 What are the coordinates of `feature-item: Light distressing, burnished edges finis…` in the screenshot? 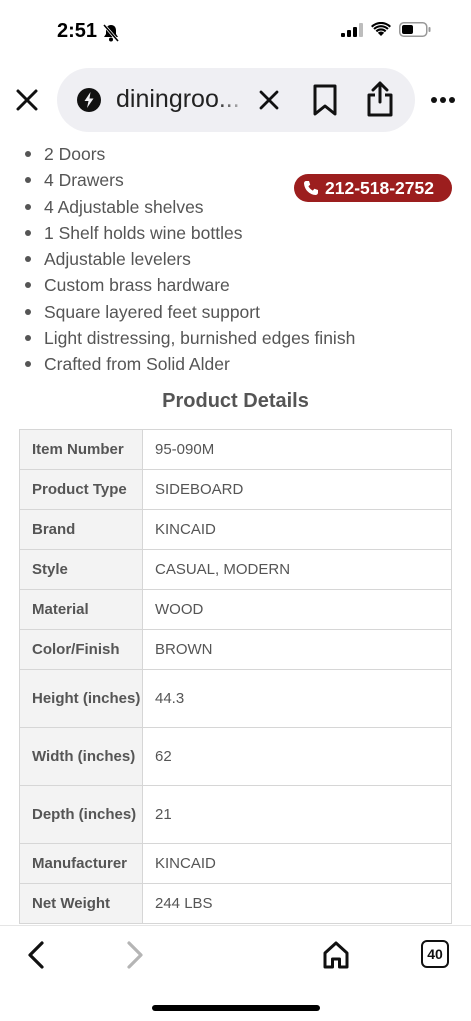 It's located at (188, 340).